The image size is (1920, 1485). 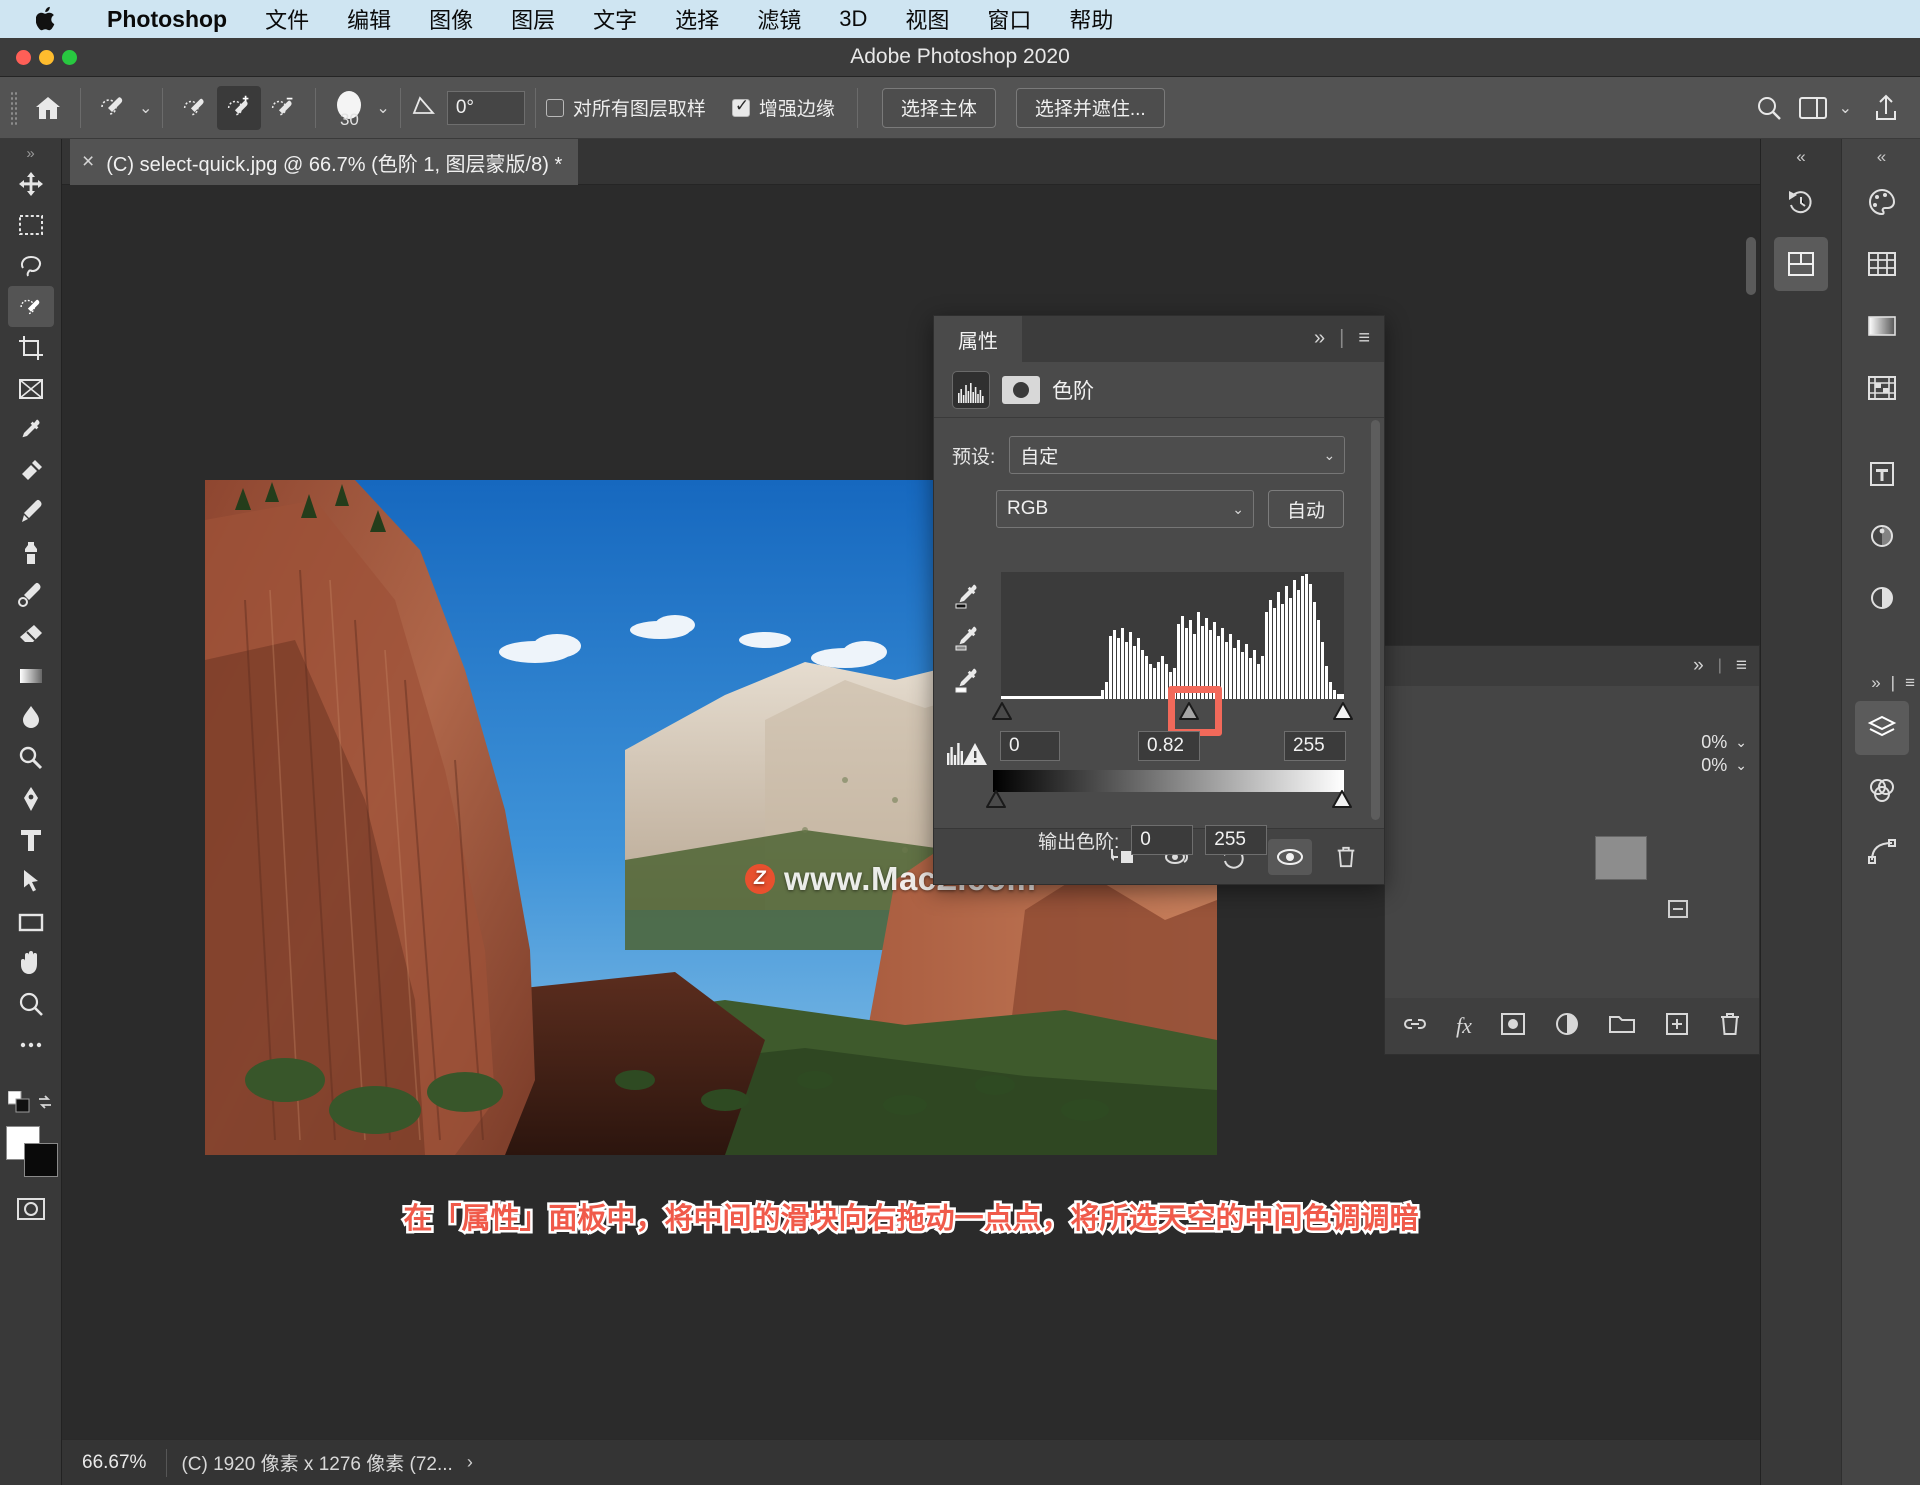 I want to click on input-gamma-field: 0.82, so click(x=1169, y=746).